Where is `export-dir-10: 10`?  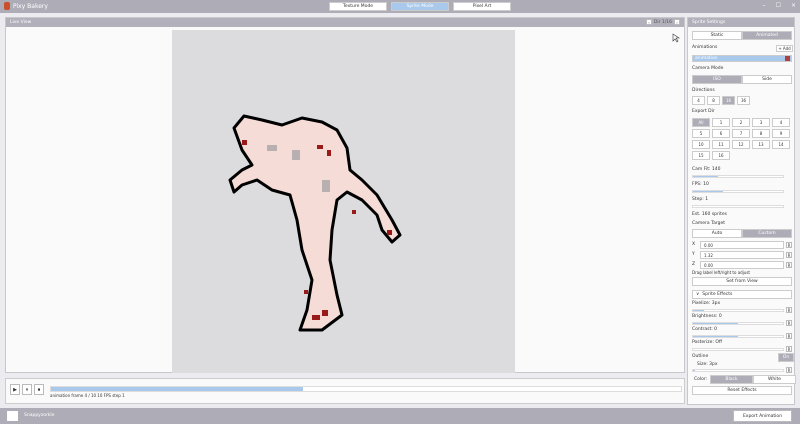
export-dir-10: 10 is located at coordinates (701, 144).